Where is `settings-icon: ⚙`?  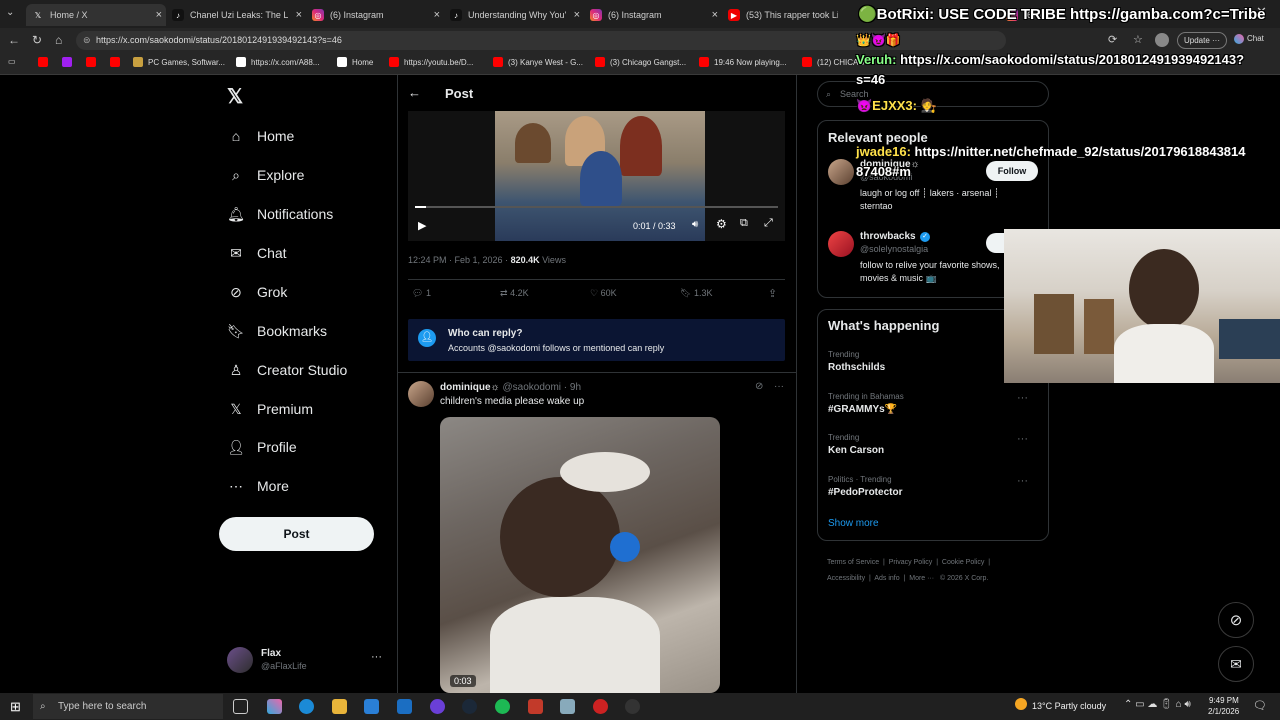 settings-icon: ⚙ is located at coordinates (721, 224).